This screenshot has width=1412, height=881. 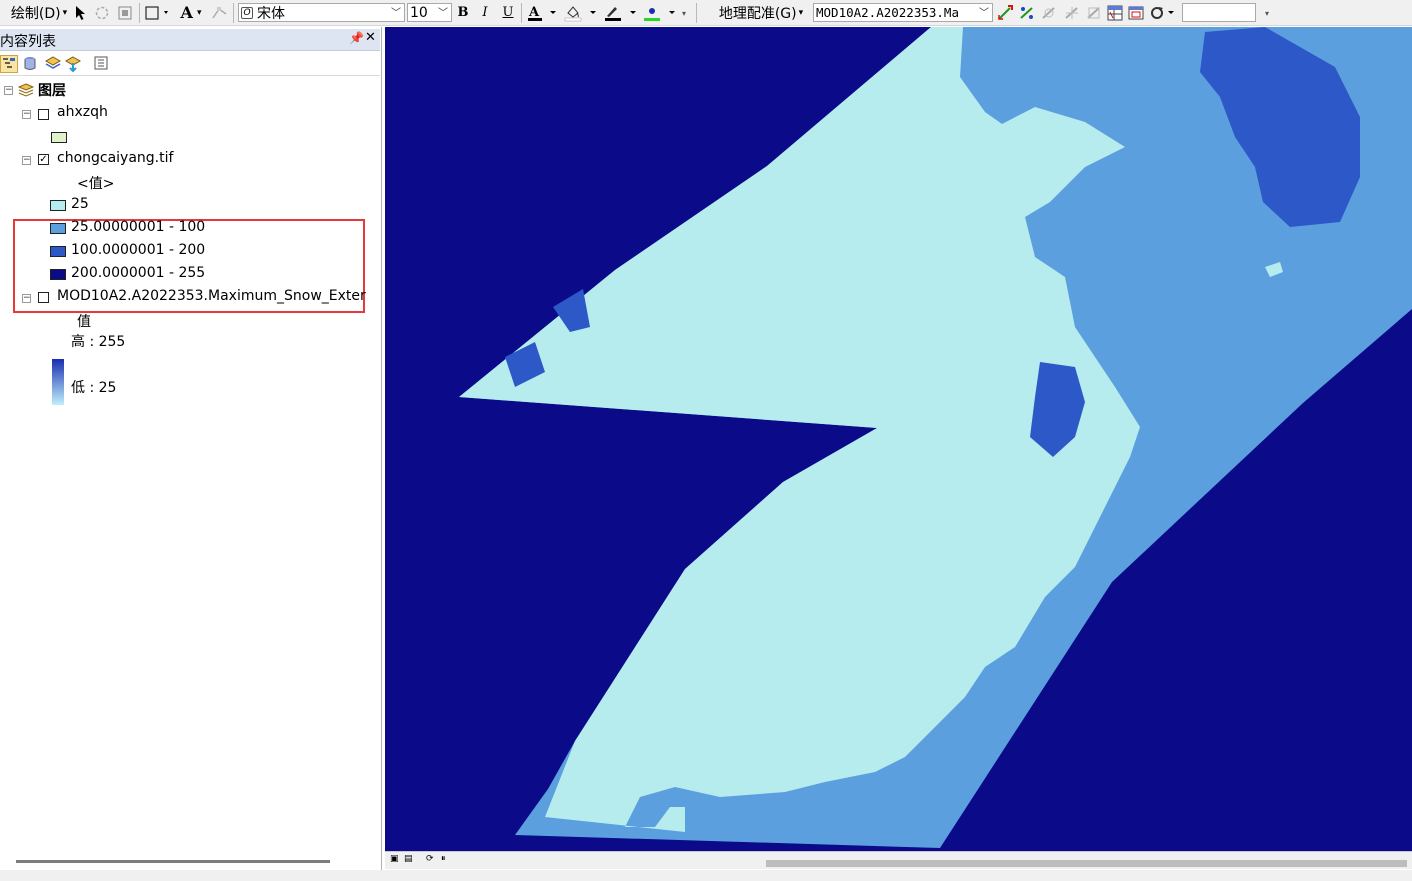 What do you see at coordinates (443, 859) in the screenshot?
I see `pause-drawing-icon: ⏸` at bounding box center [443, 859].